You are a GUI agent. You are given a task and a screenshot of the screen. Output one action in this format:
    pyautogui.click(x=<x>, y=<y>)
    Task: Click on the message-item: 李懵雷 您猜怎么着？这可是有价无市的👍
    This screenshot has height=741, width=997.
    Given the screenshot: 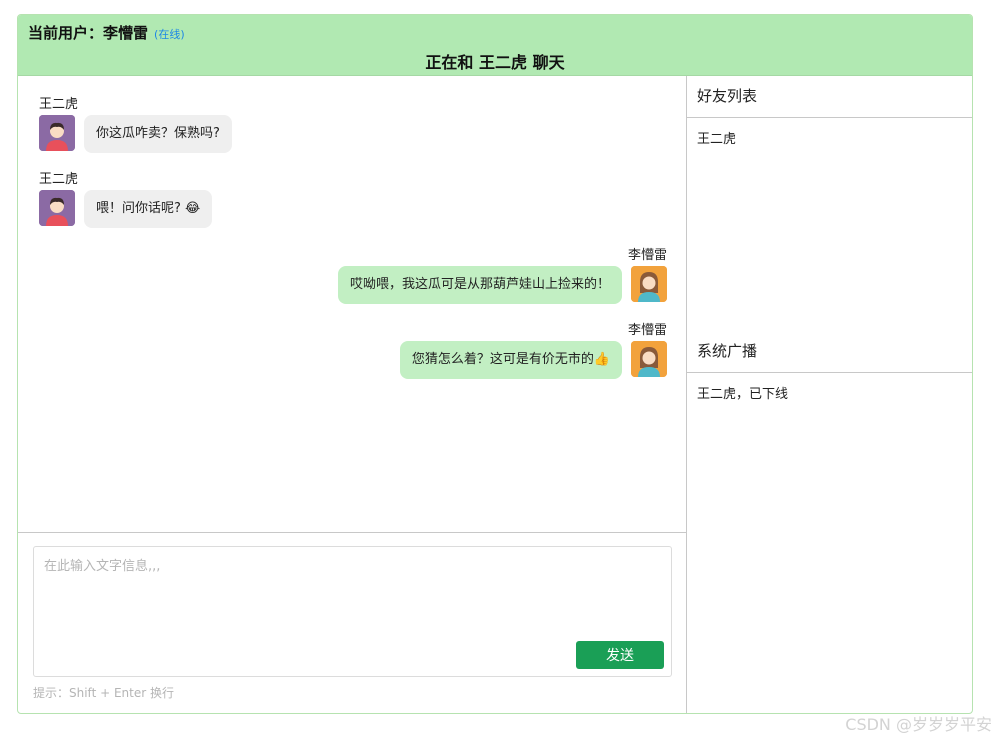 What is the action you would take?
    pyautogui.click(x=343, y=351)
    